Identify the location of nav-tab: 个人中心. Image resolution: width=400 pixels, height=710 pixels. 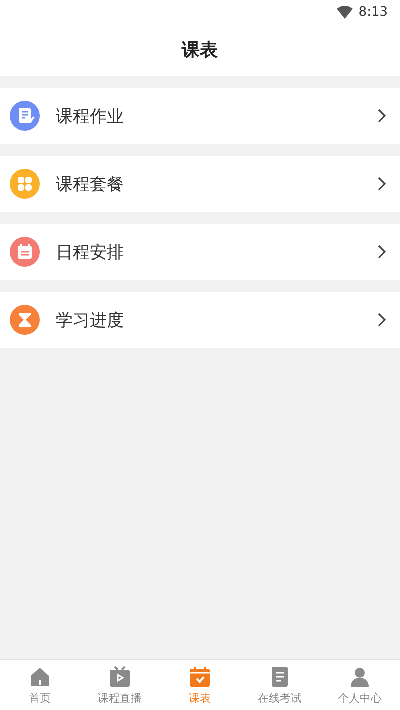
(360, 685).